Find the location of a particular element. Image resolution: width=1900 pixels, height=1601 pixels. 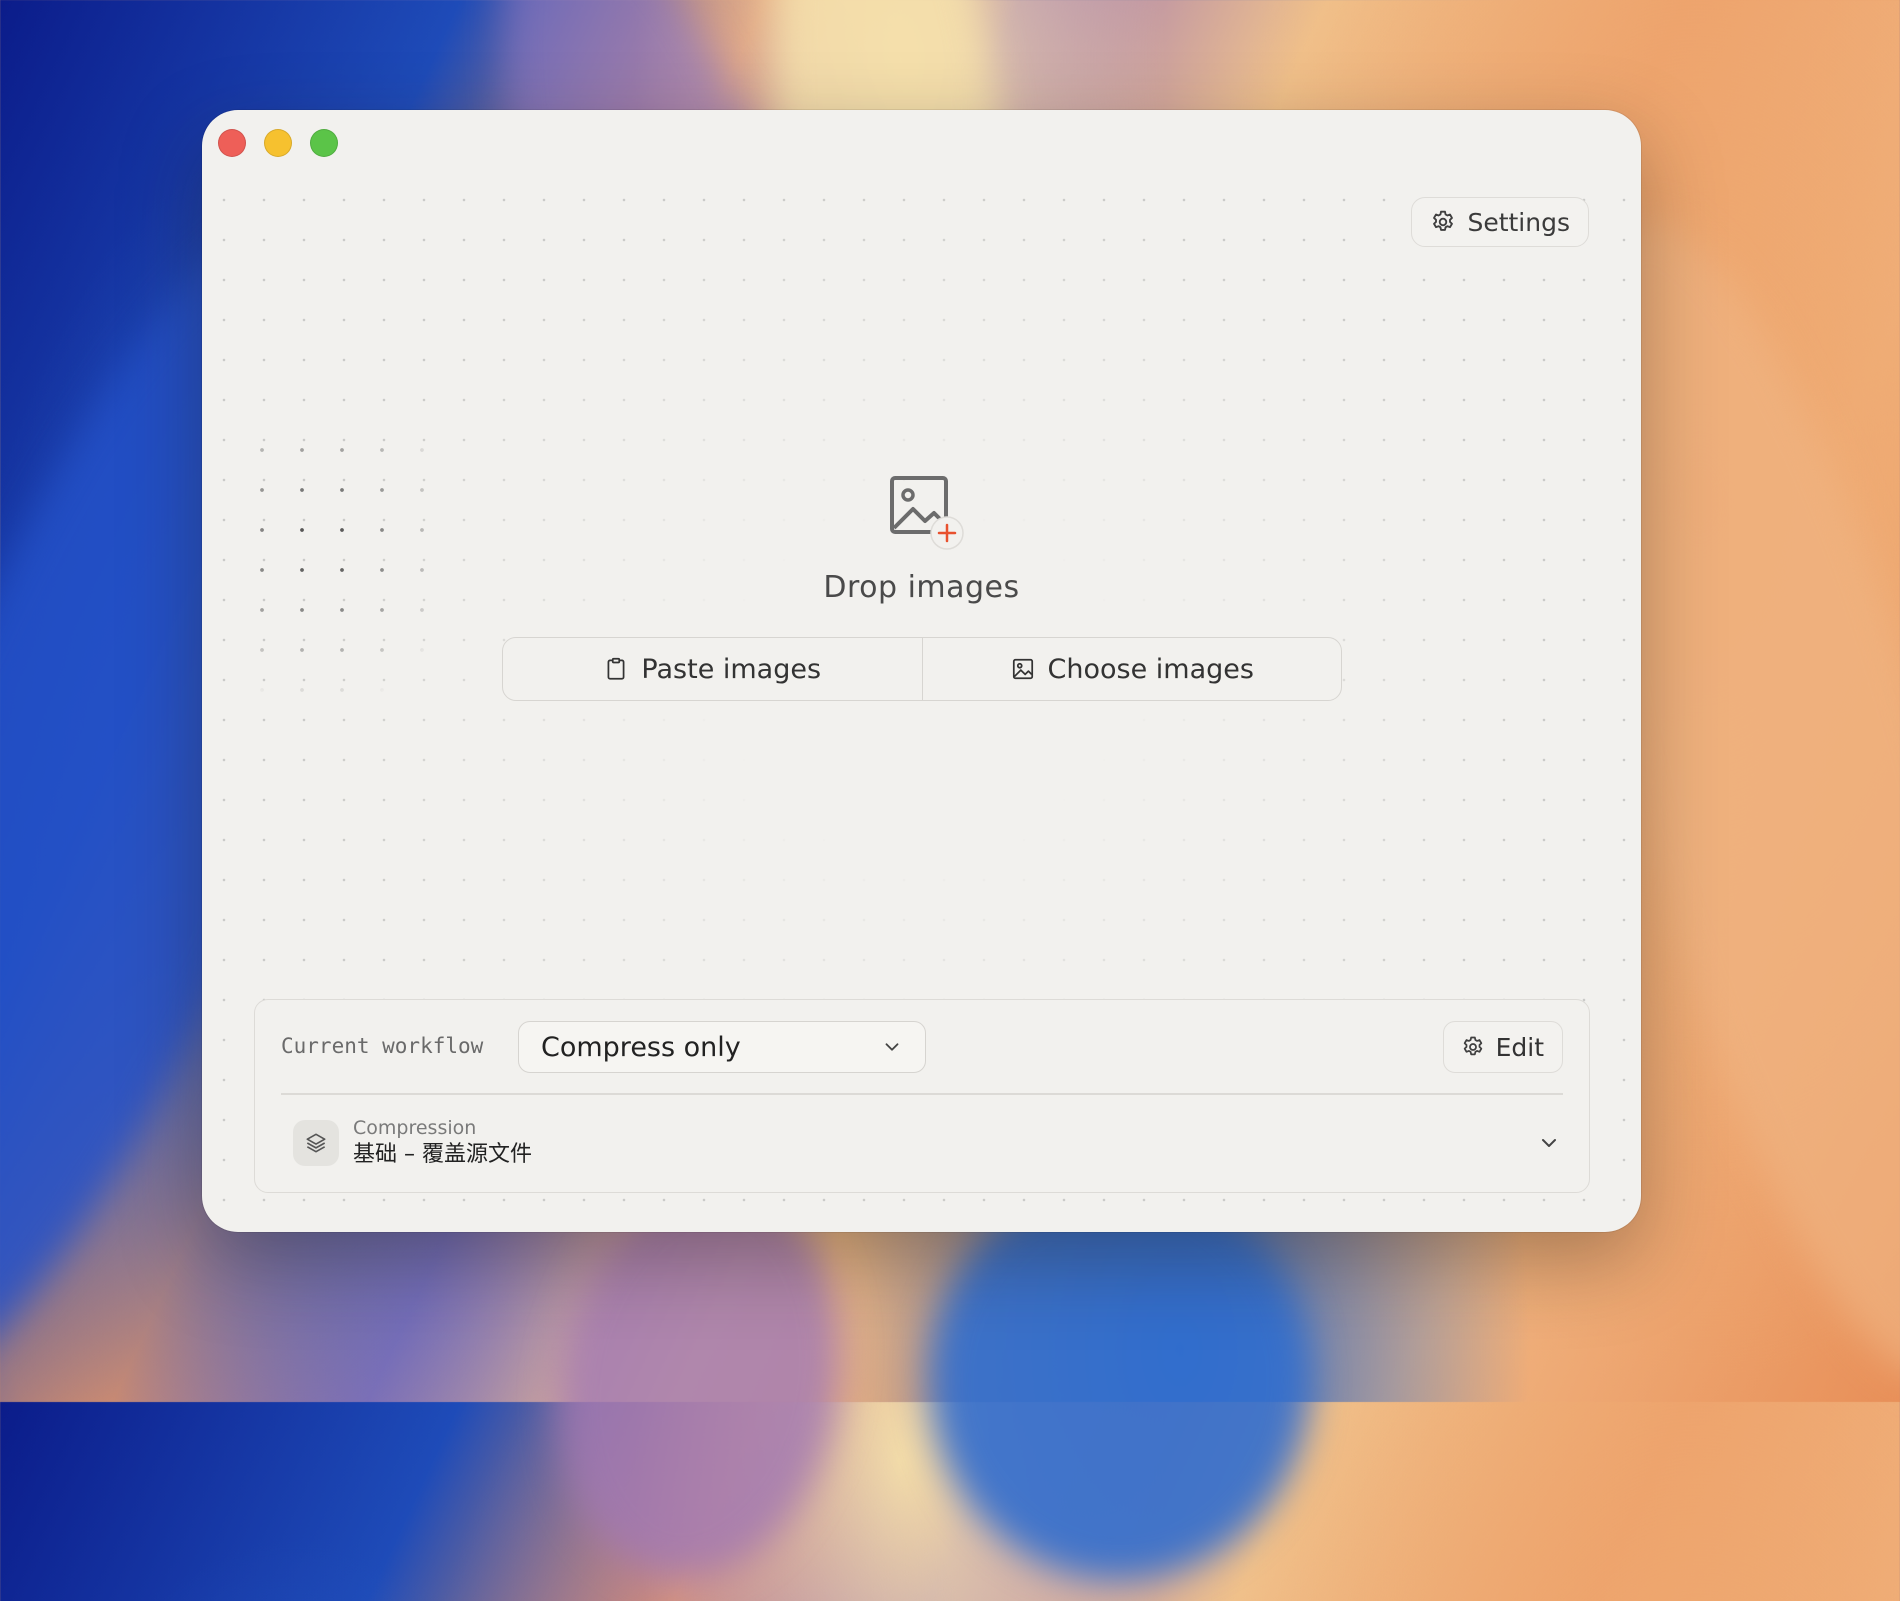

drop-images-label: Drop images is located at coordinates (921, 587).